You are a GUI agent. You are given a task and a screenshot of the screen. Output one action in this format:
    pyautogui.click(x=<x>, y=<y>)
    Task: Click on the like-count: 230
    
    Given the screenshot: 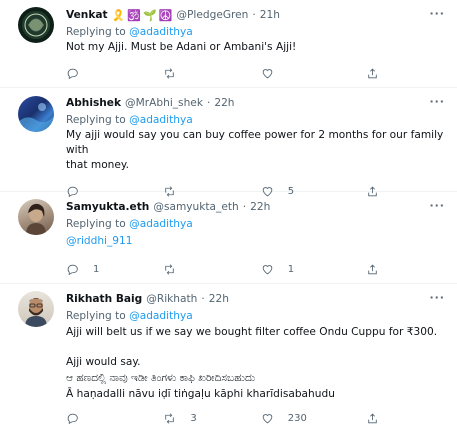 What is the action you would take?
    pyautogui.click(x=297, y=418)
    